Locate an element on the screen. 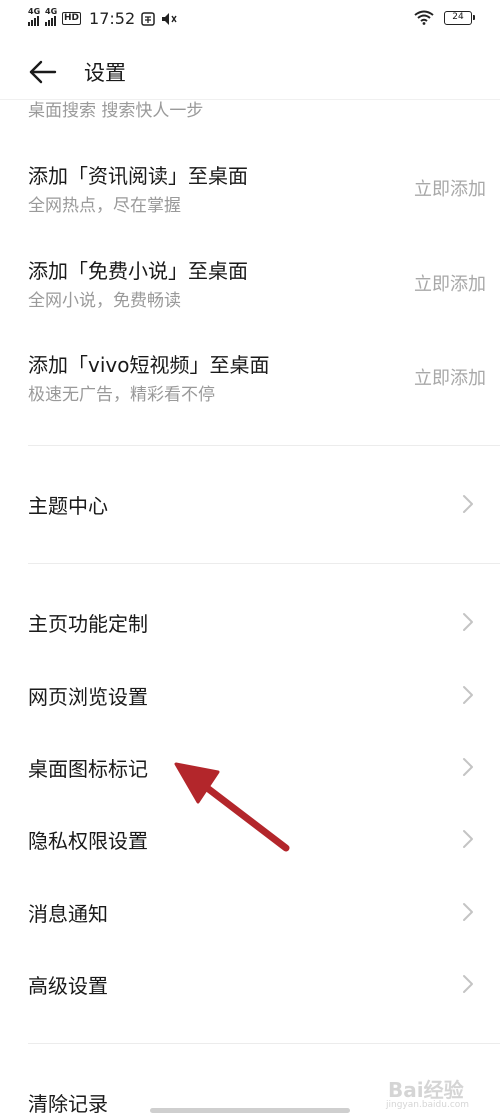  promo-item-video: 添加「vivo短视频」至桌面 极速无广告，精彩看不停 立即添加 is located at coordinates (250, 379).